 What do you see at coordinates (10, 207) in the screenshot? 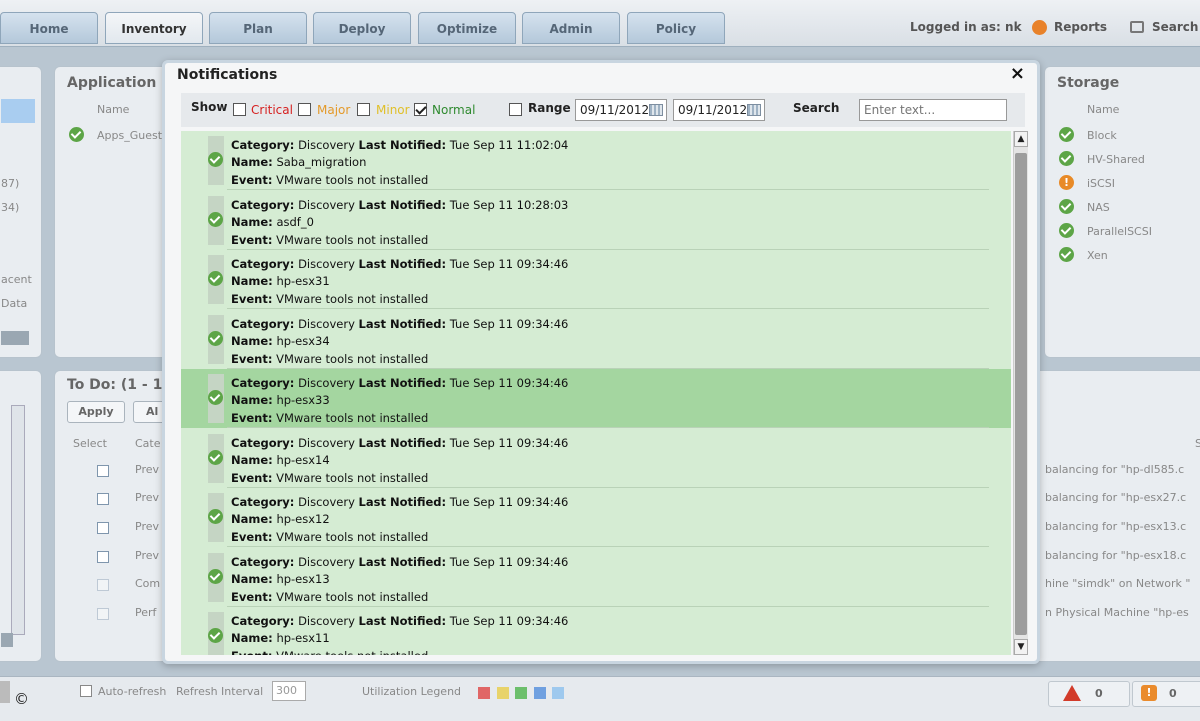
I see `left-fragment: 34)` at bounding box center [10, 207].